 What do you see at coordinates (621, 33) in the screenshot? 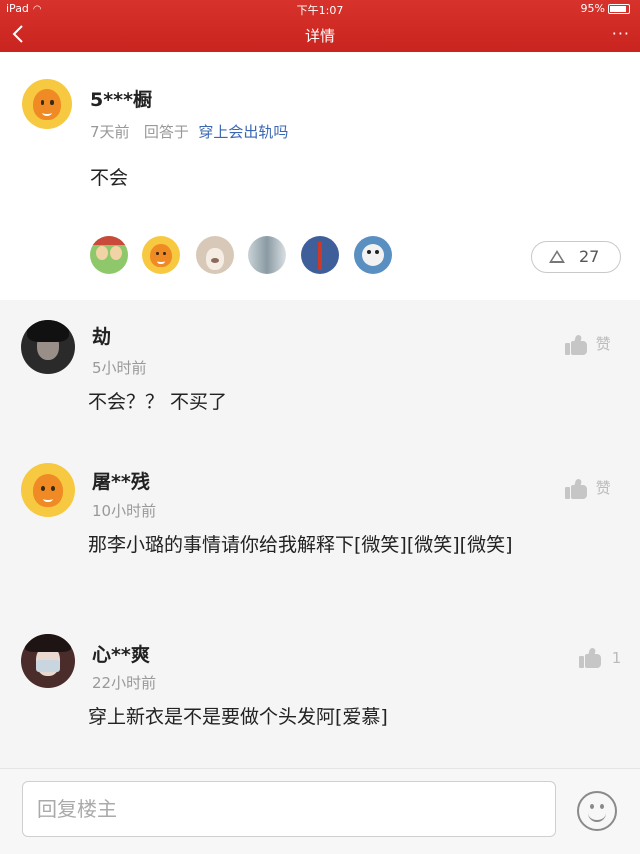
I see `more-options-icon: ···` at bounding box center [621, 33].